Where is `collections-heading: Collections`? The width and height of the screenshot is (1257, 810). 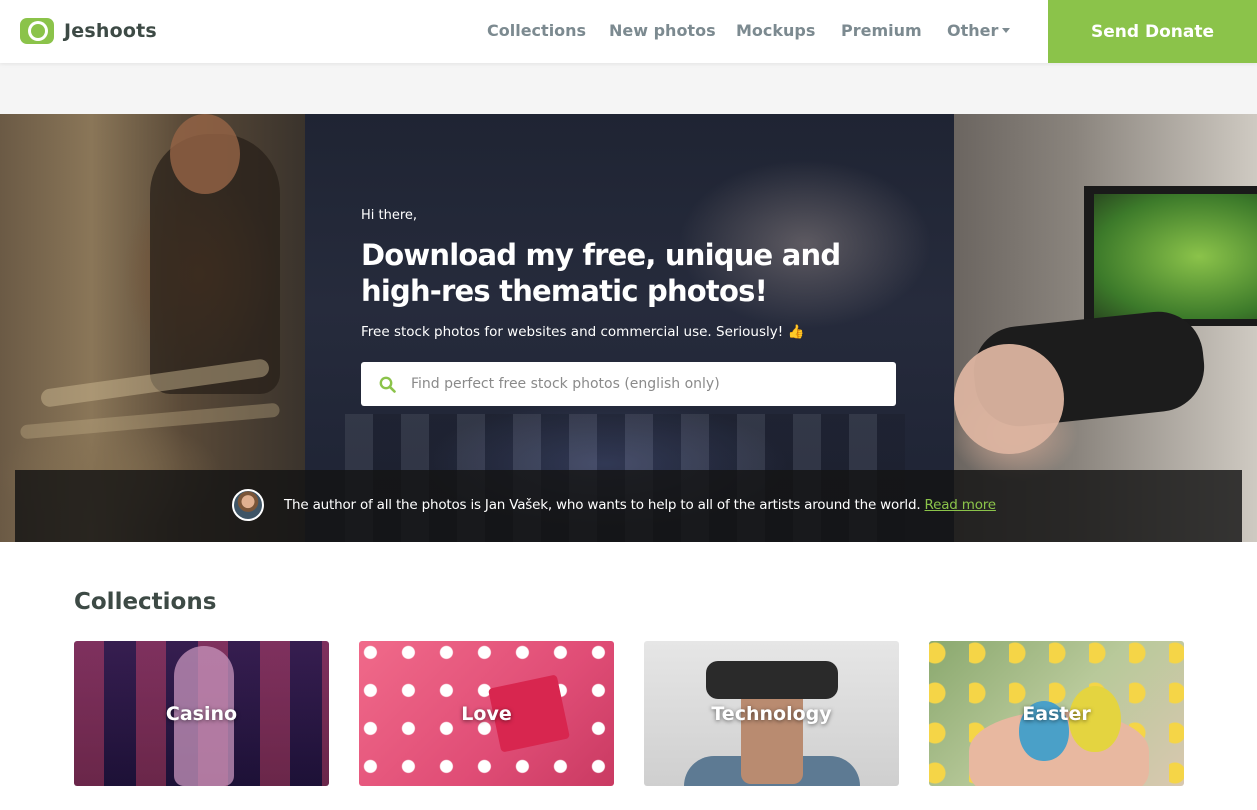
collections-heading: Collections is located at coordinates (145, 602).